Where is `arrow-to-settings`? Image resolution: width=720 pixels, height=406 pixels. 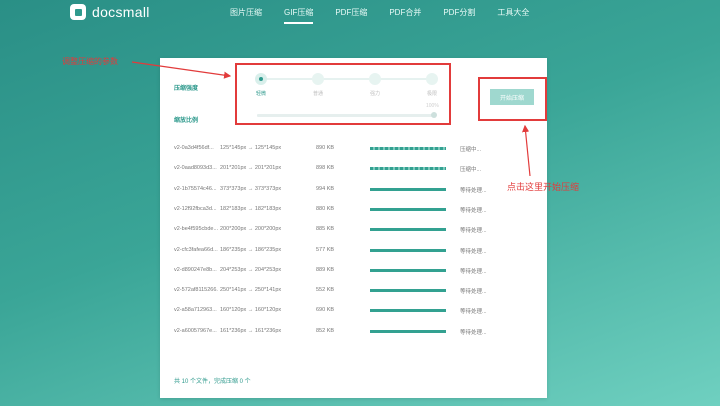
arrow-to-settings is located at coordinates (181, 70).